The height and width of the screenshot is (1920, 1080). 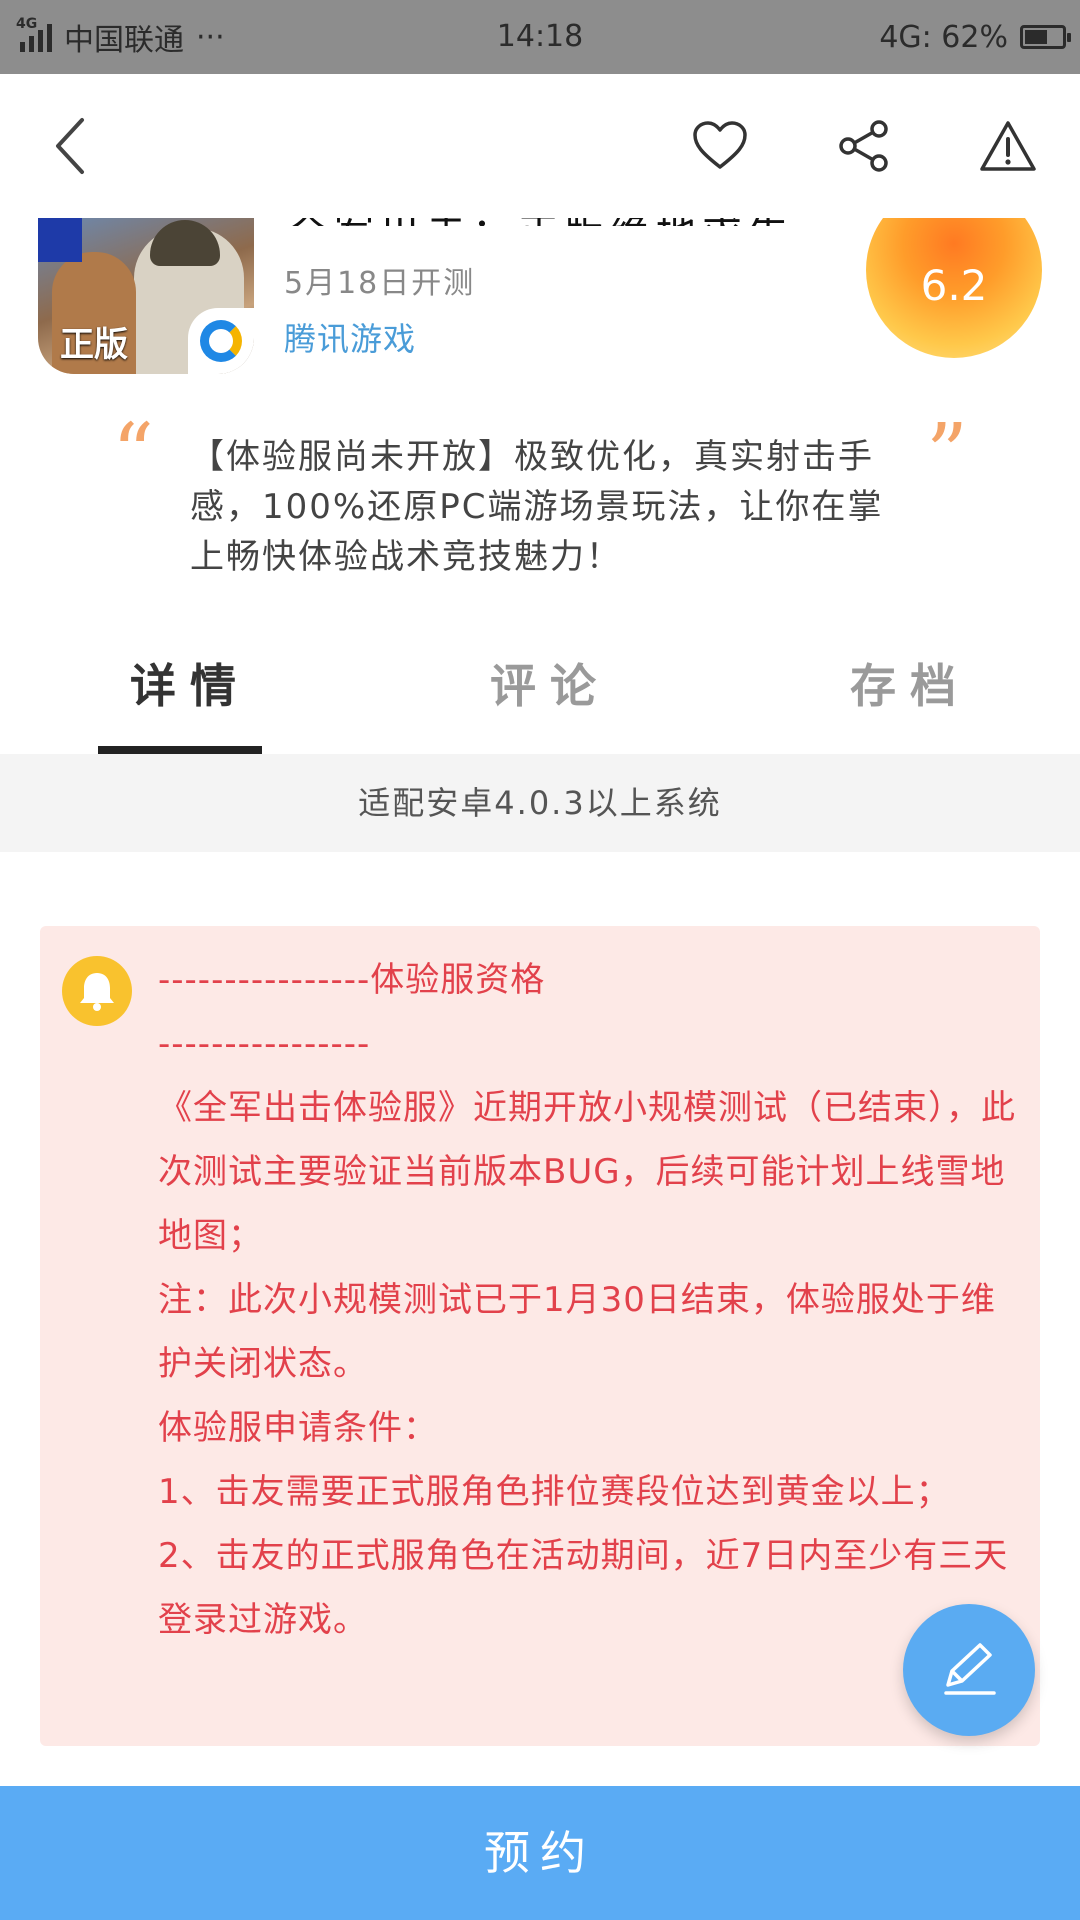 I want to click on tab-active-indicator, so click(x=180, y=750).